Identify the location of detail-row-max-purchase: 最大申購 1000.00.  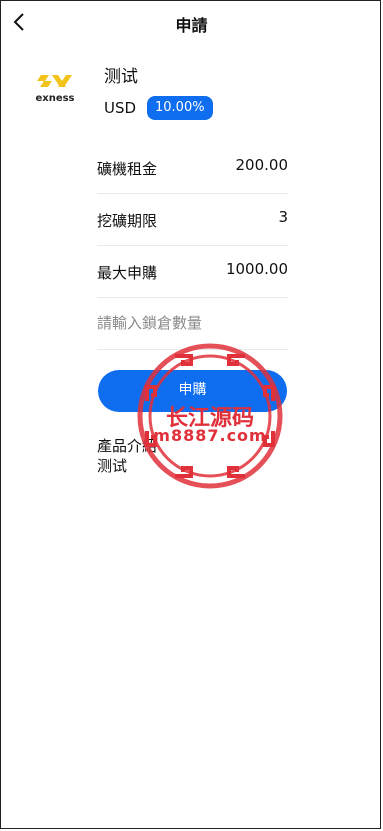
(192, 272).